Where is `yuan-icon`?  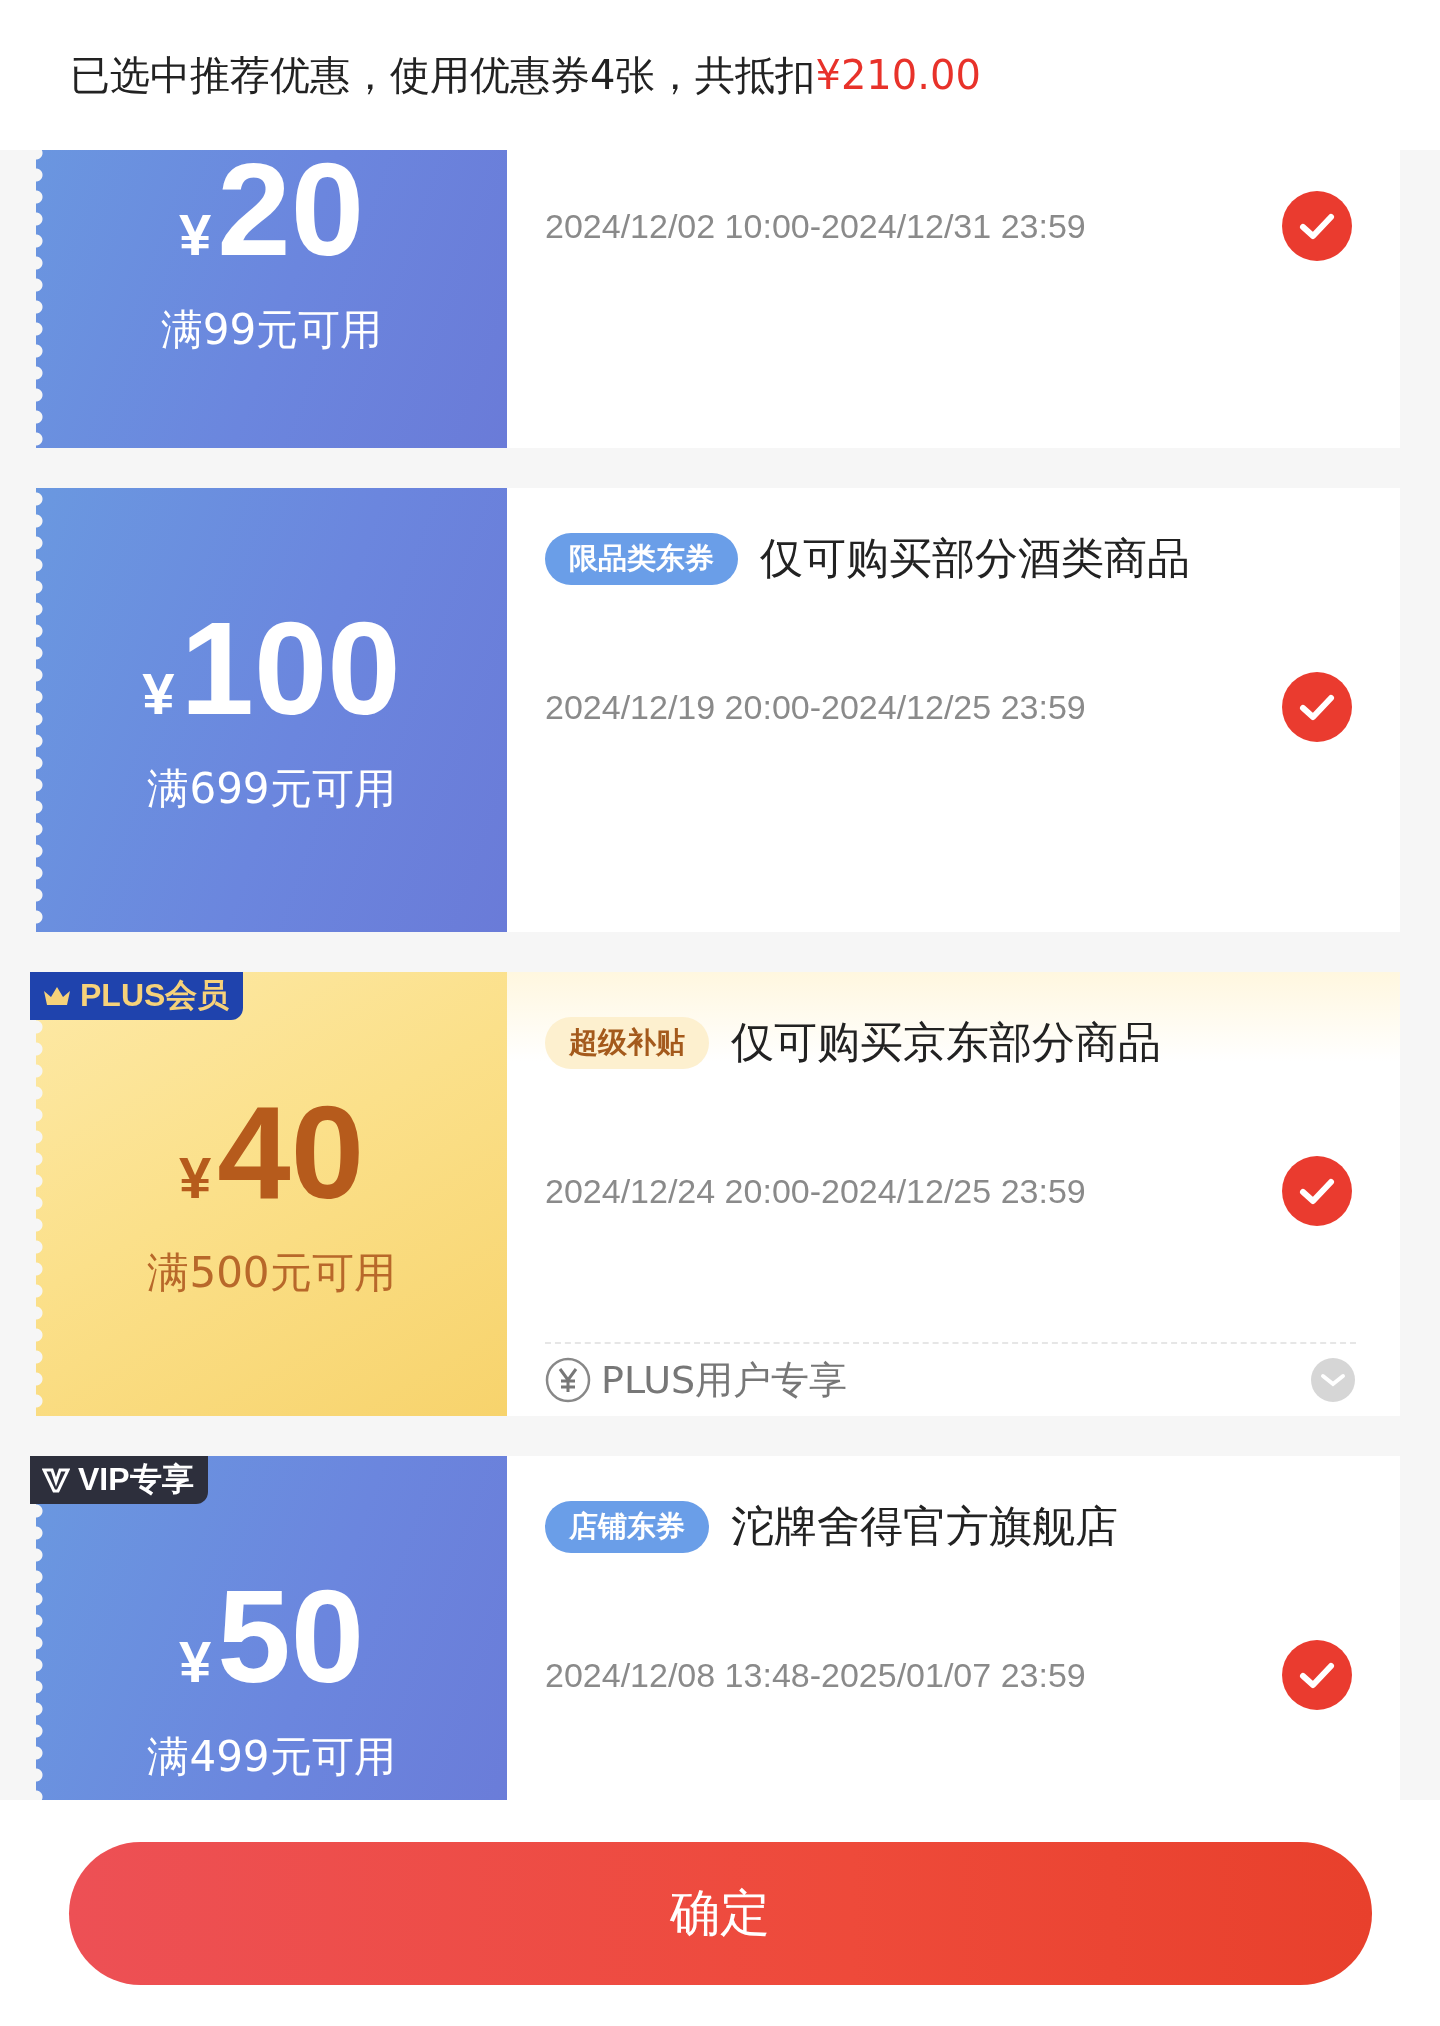 yuan-icon is located at coordinates (568, 1380).